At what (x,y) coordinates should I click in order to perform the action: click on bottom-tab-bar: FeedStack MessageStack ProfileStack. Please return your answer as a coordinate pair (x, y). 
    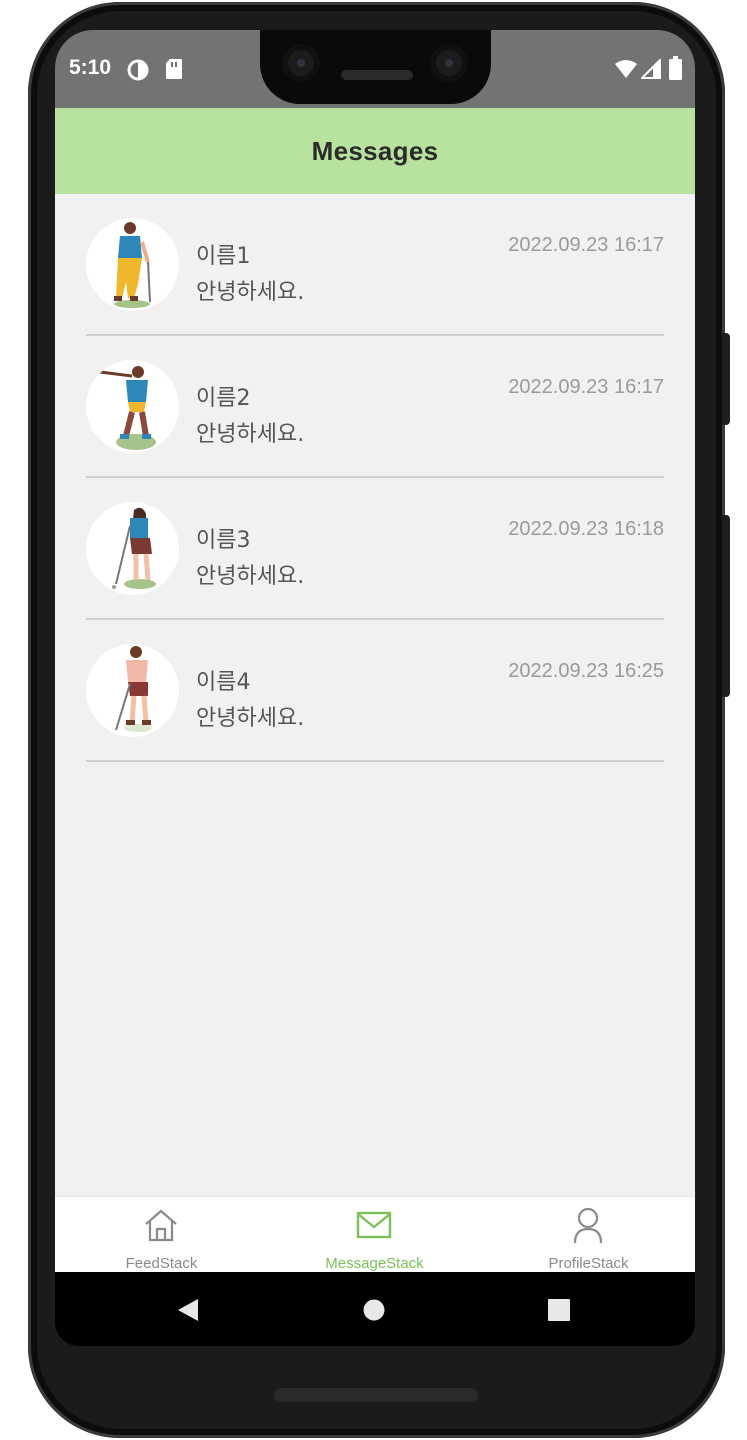
    Looking at the image, I should click on (375, 1234).